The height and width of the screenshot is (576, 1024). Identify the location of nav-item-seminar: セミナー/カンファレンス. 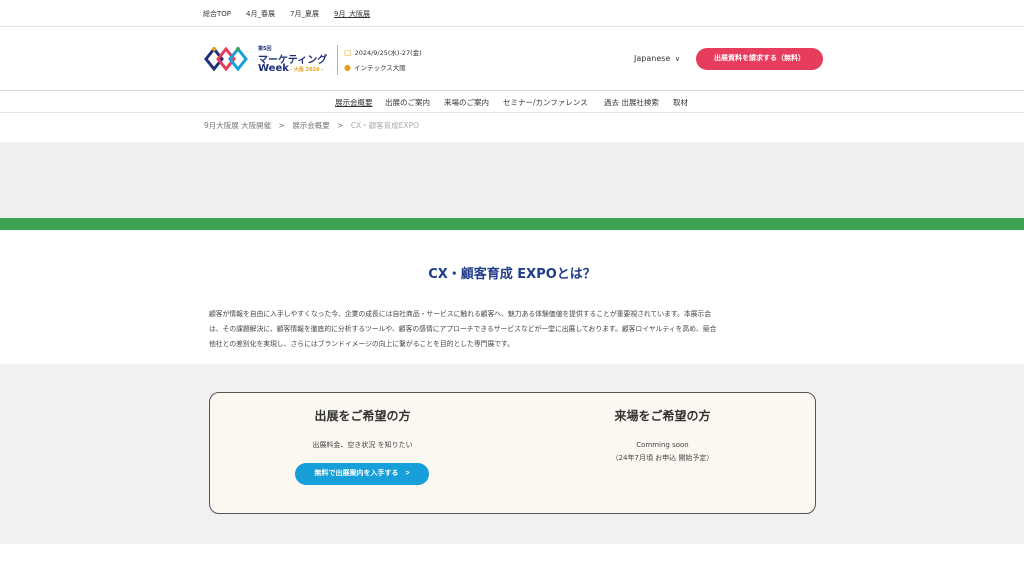
(545, 102).